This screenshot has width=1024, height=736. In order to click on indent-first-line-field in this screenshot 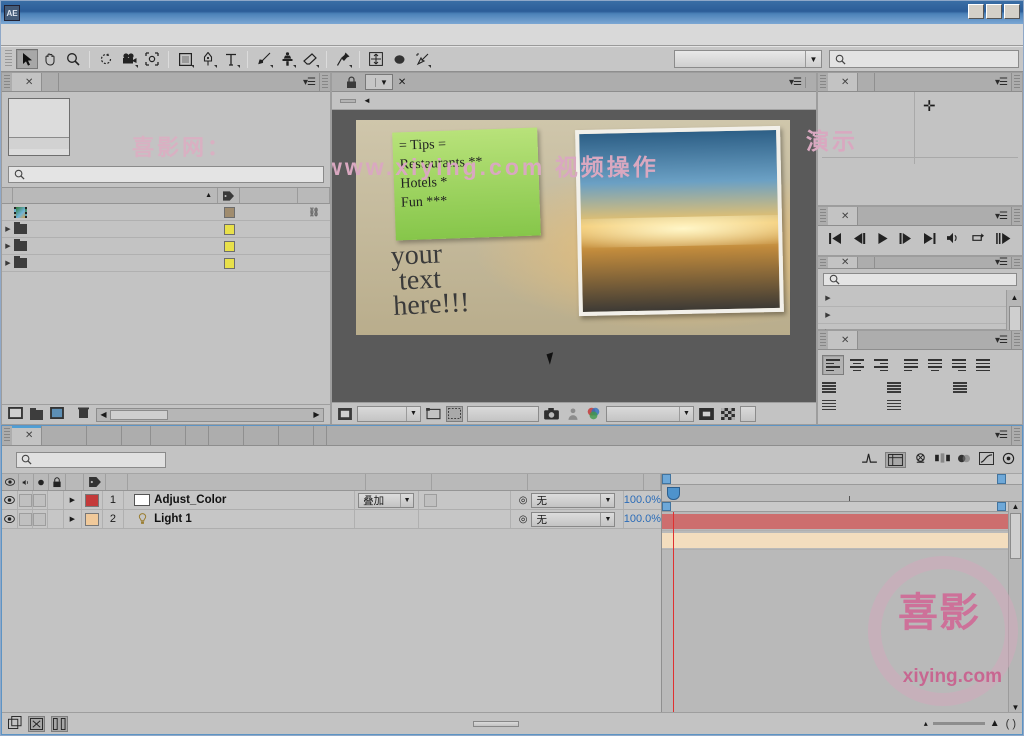, I will do `click(985, 387)`.